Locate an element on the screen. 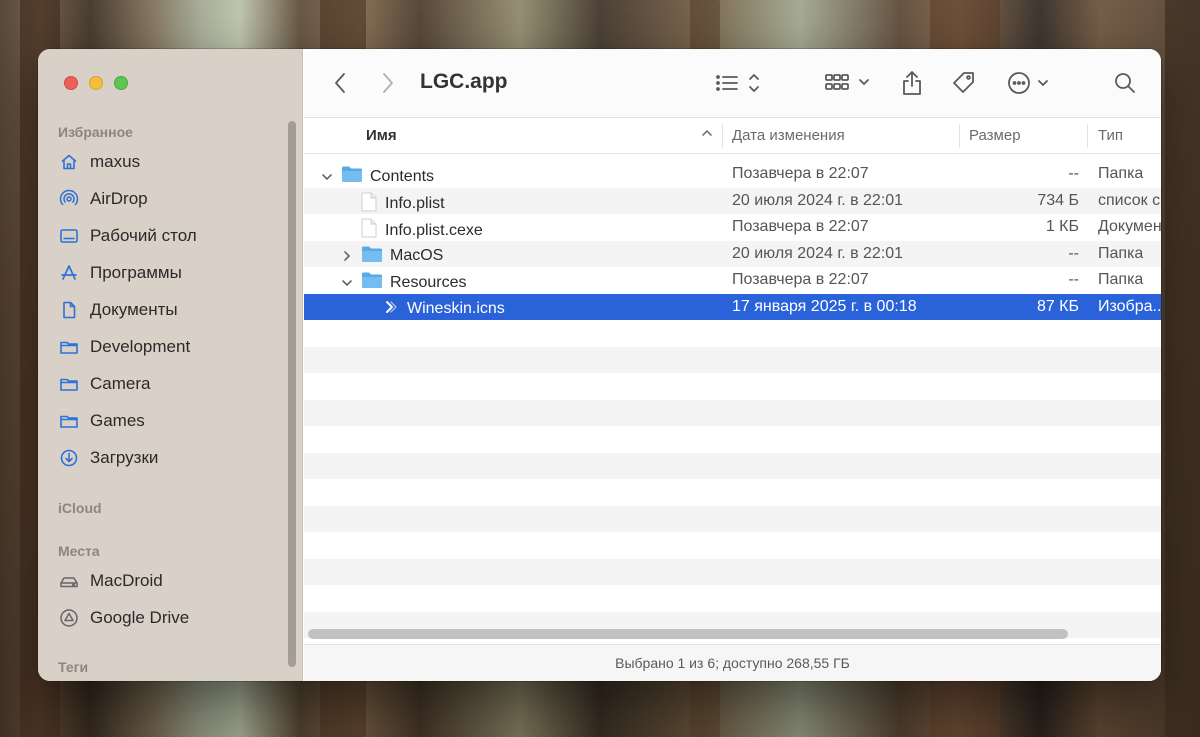  list-view-icon is located at coordinates (737, 83).